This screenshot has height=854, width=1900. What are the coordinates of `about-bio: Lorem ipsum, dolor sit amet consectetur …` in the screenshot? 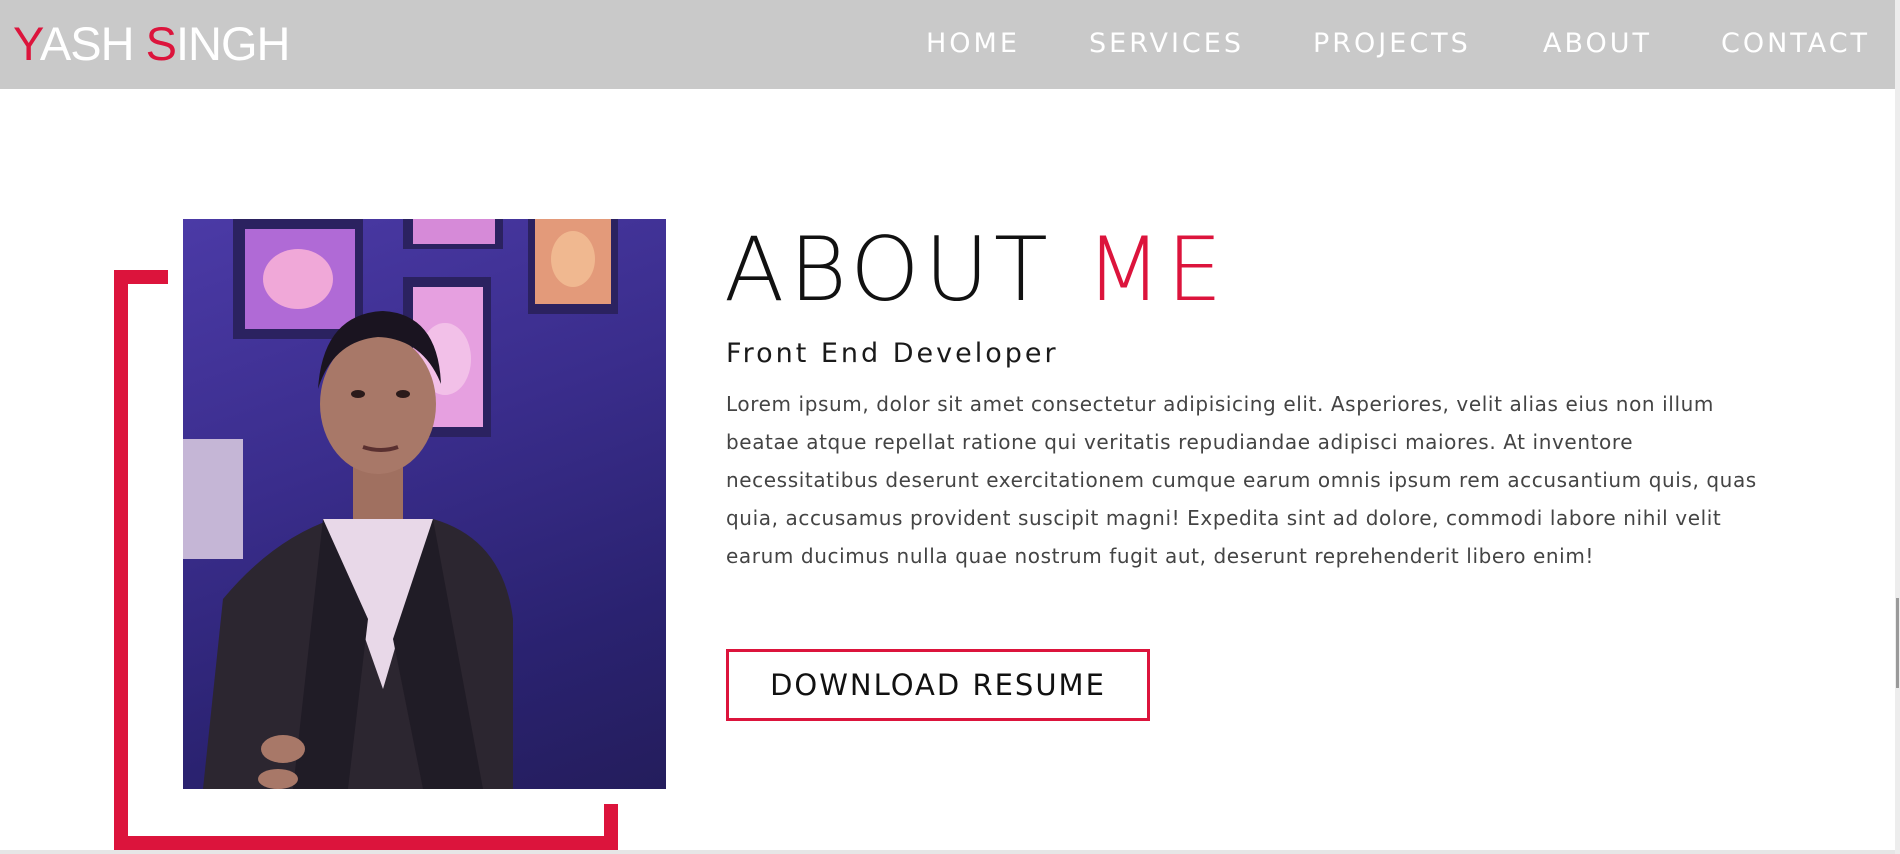 It's located at (1241, 480).